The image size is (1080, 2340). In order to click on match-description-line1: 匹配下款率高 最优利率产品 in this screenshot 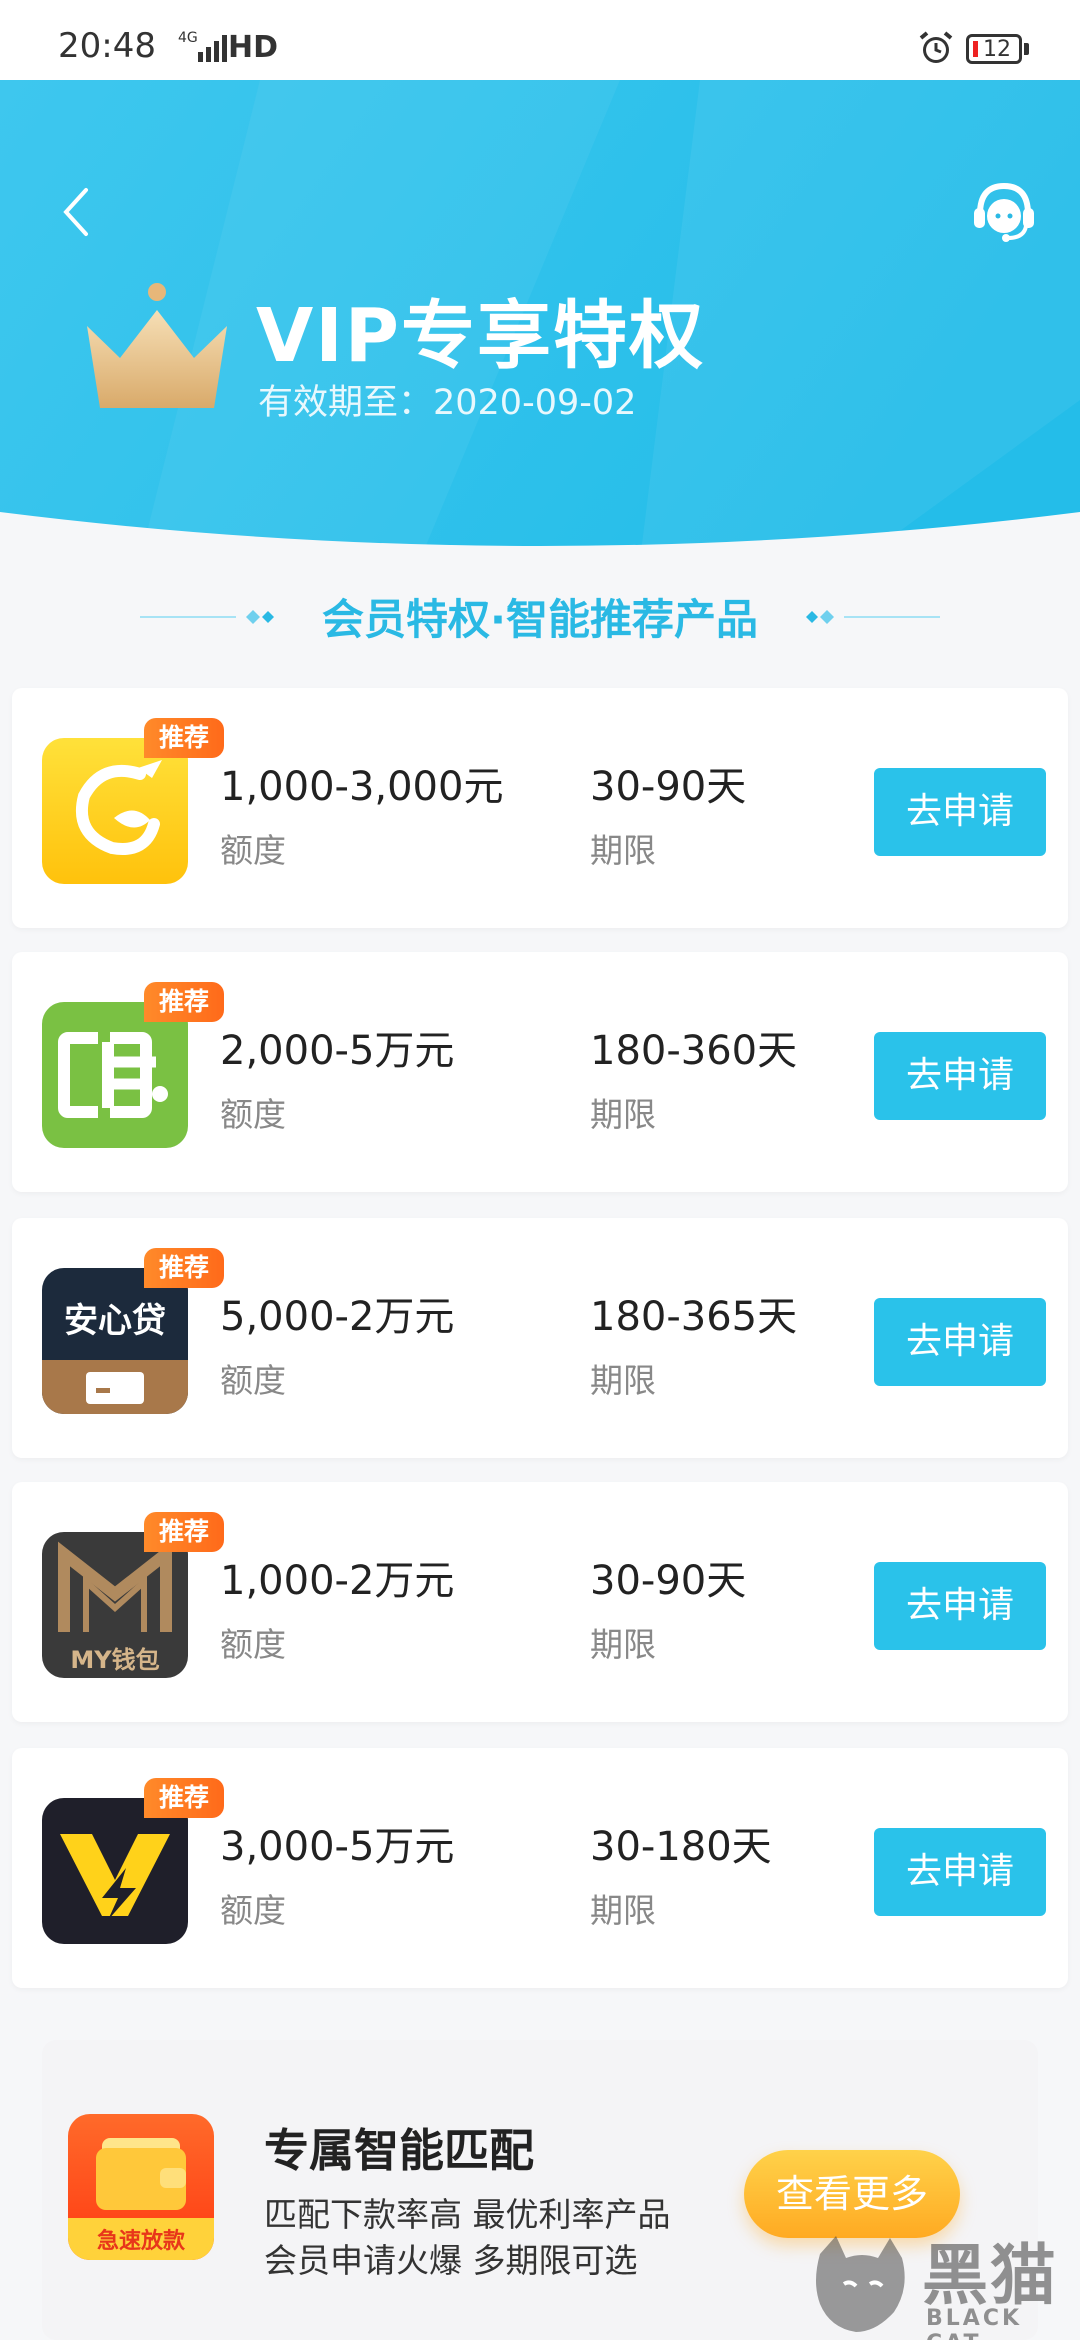, I will do `click(467, 2214)`.